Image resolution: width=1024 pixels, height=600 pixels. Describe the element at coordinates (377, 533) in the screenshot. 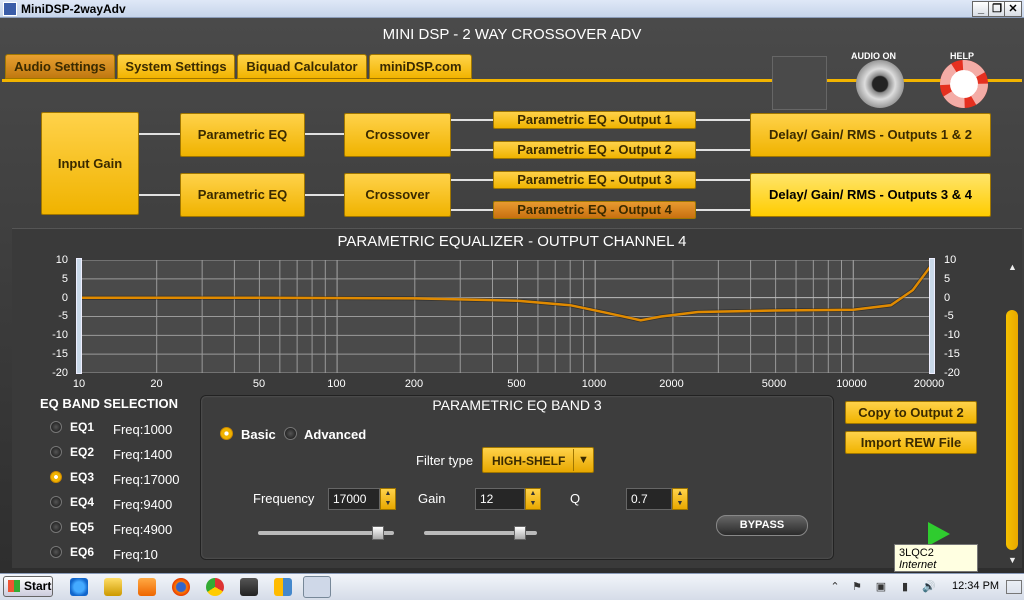

I see `frequency-slider-thumb` at that location.